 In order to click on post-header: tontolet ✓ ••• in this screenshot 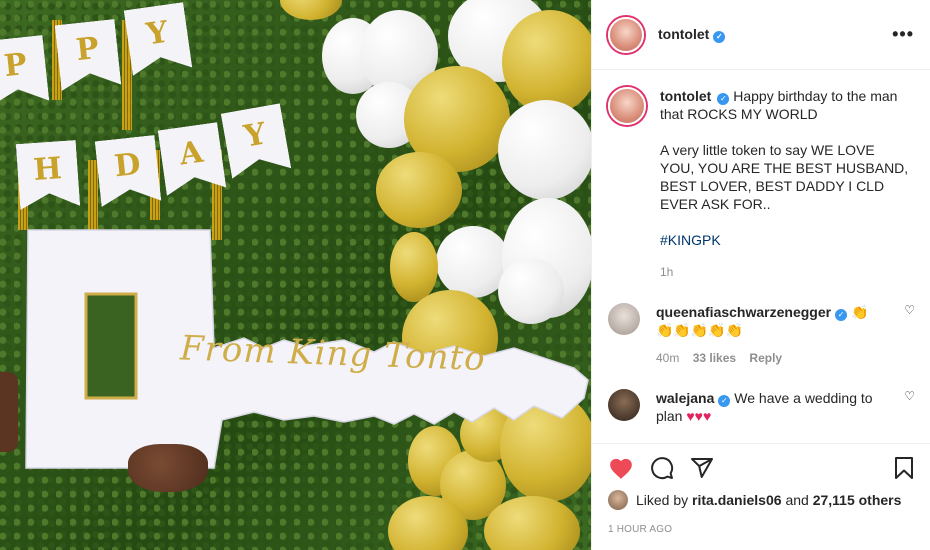, I will do `click(761, 35)`.